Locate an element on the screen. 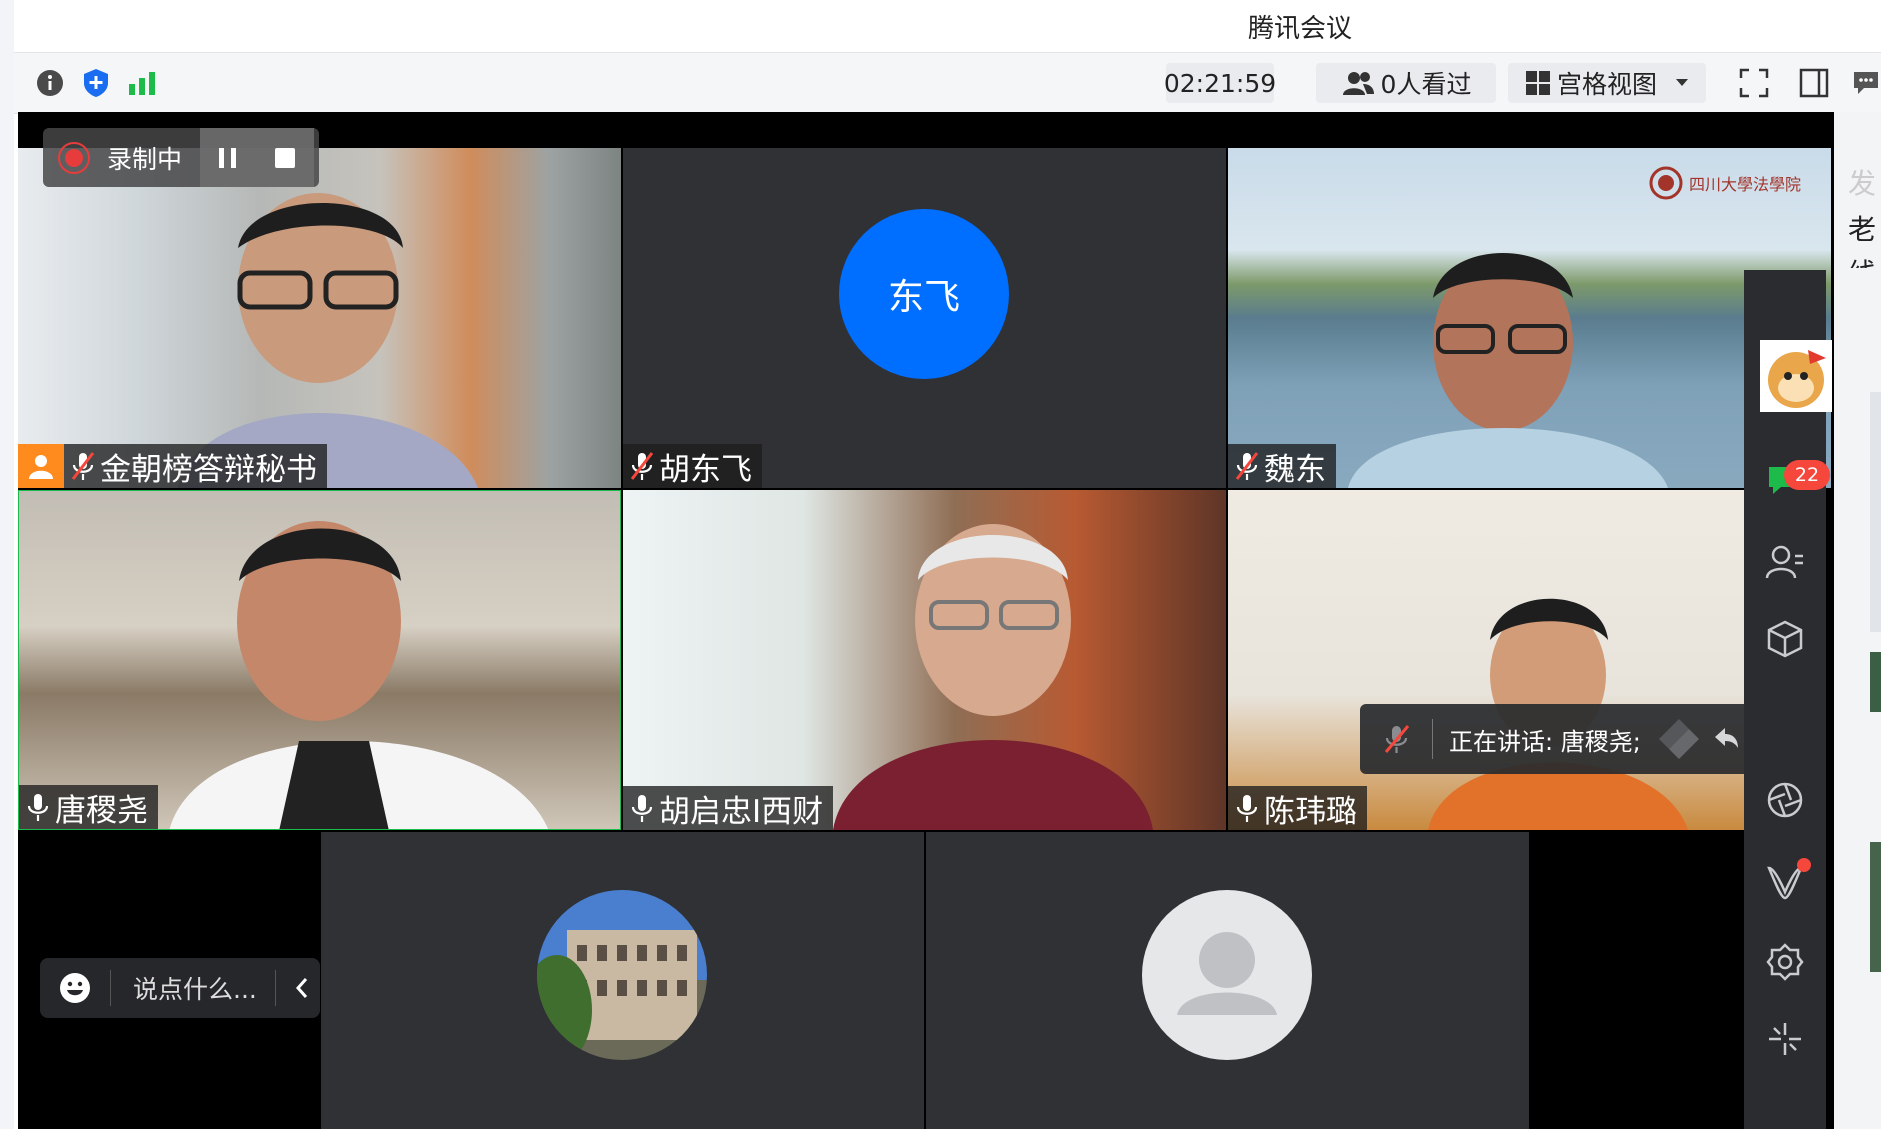 This screenshot has width=1881, height=1129. watermark-logo: 四川大學法學院 is located at coordinates (1725, 183).